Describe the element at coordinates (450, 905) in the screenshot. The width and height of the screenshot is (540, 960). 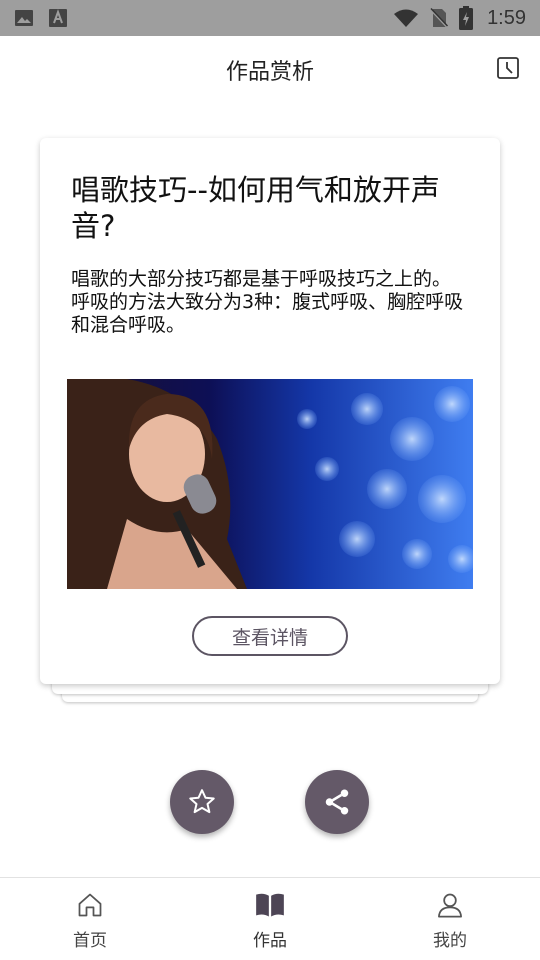
I see `user-icon` at that location.